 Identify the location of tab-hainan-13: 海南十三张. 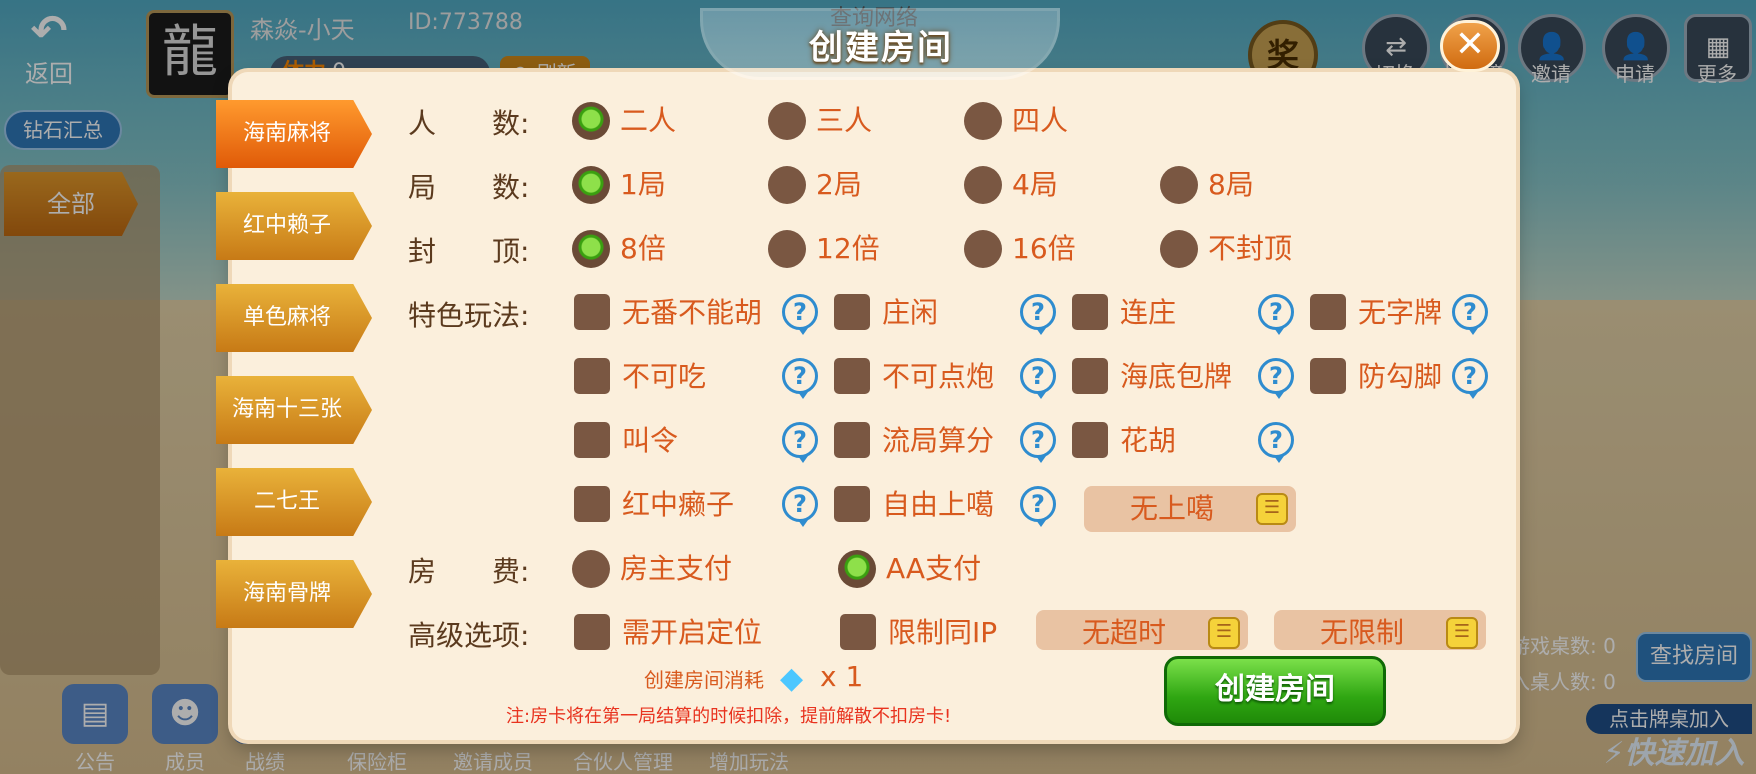
(294, 410).